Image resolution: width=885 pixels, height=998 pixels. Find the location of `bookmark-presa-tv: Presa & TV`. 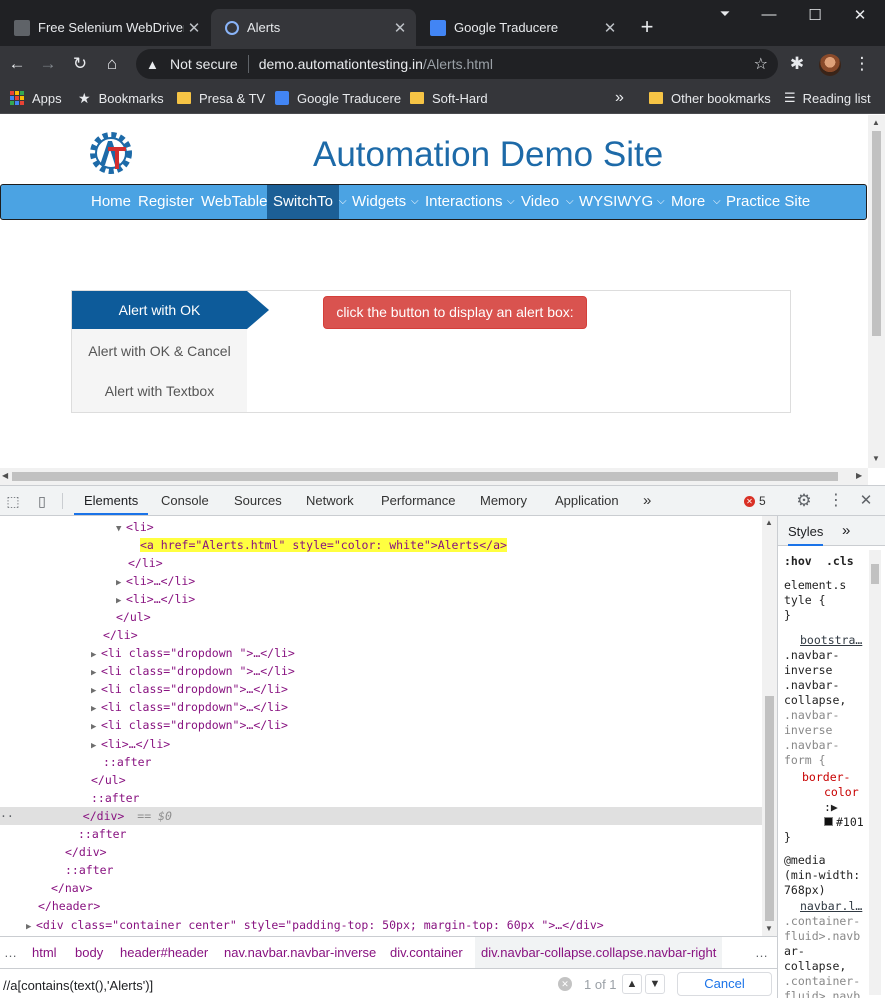

bookmark-presa-tv: Presa & TV is located at coordinates (221, 98).